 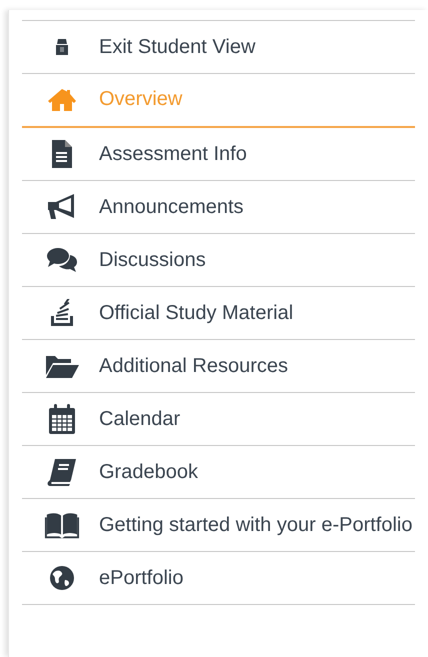 What do you see at coordinates (218, 313) in the screenshot?
I see `menu-item: Official Study Material` at bounding box center [218, 313].